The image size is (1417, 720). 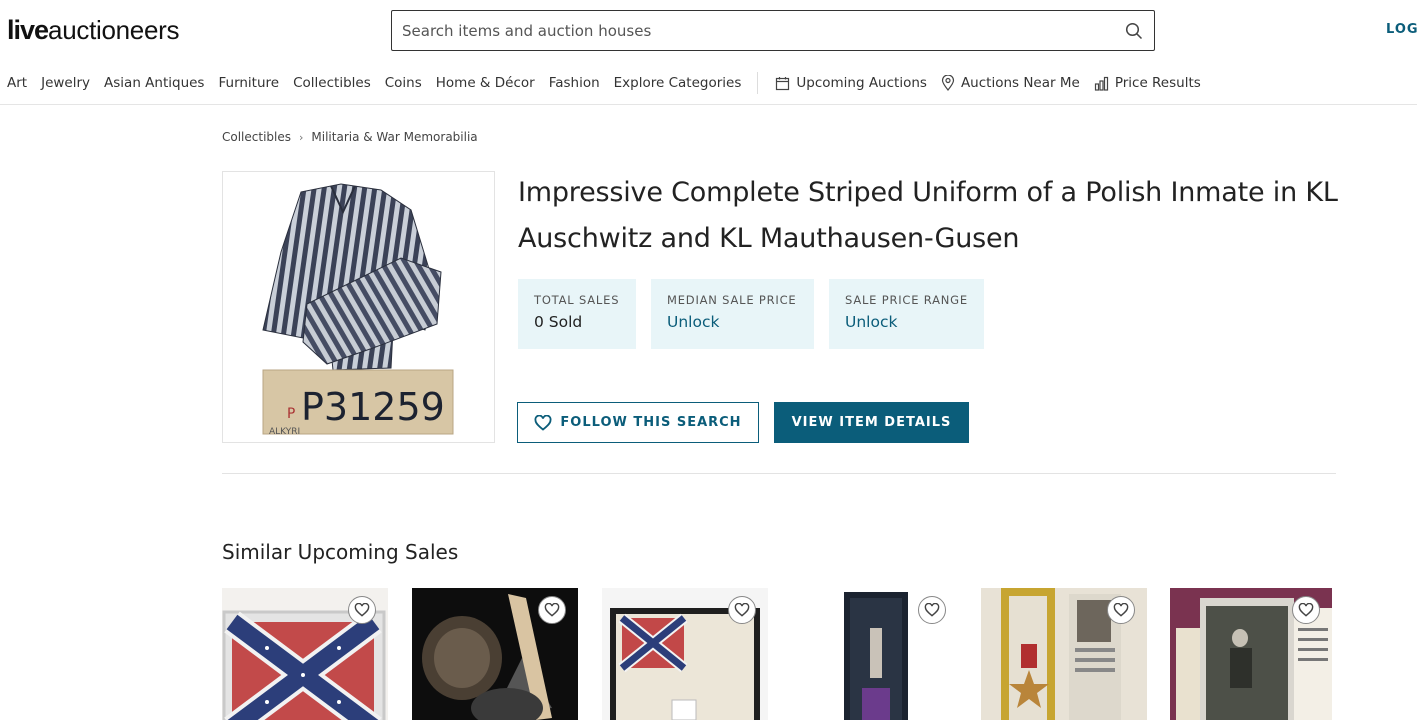 What do you see at coordinates (1157, 83) in the screenshot?
I see `nav-prices-label: Price Results` at bounding box center [1157, 83].